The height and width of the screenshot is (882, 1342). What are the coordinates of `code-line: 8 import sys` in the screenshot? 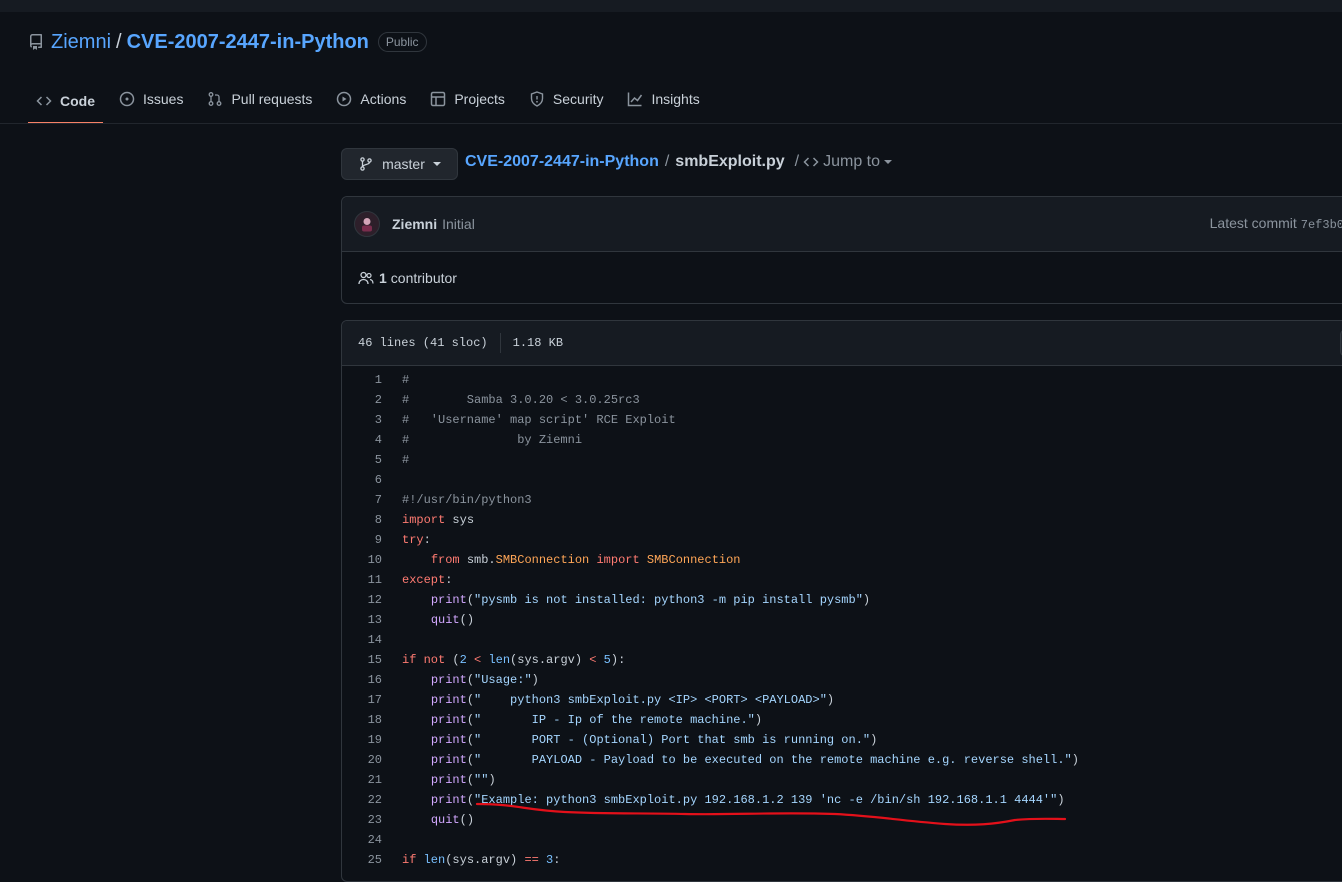 It's located at (424, 520).